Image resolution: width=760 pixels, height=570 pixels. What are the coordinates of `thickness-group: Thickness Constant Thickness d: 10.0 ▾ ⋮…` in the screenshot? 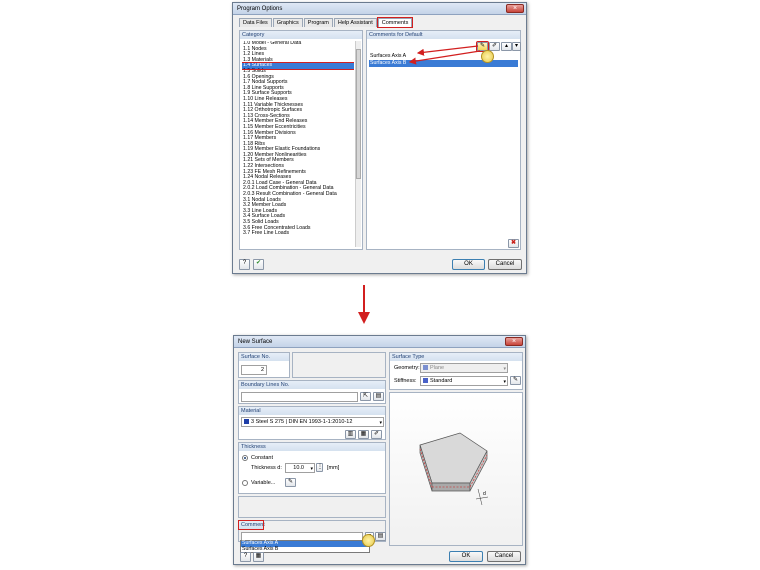 It's located at (312, 468).